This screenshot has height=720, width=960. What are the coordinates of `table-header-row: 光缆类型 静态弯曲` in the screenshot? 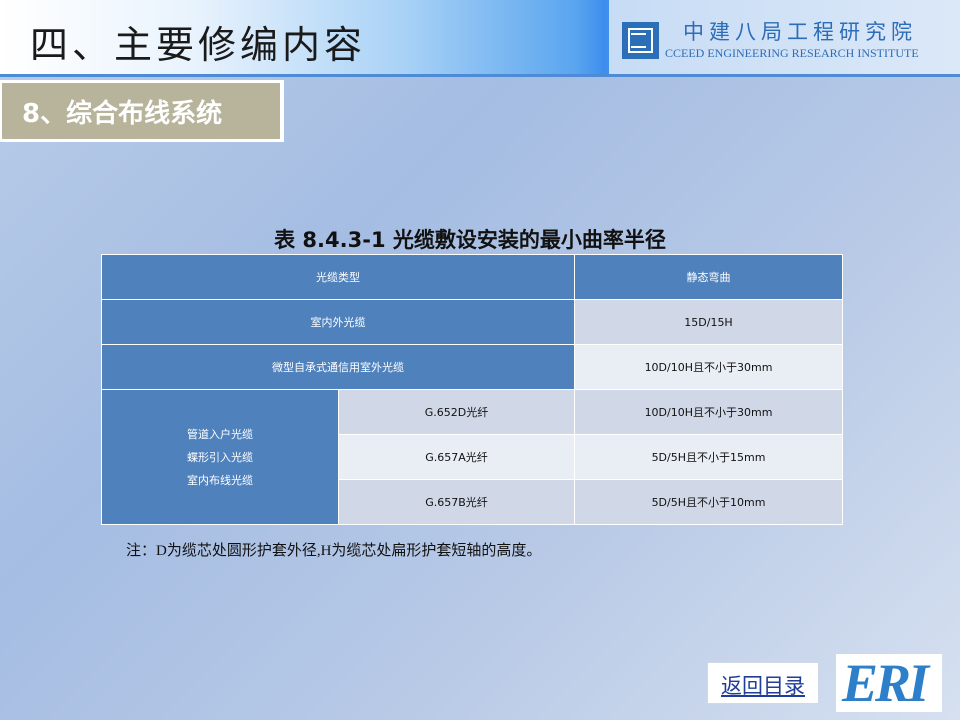 It's located at (472, 277).